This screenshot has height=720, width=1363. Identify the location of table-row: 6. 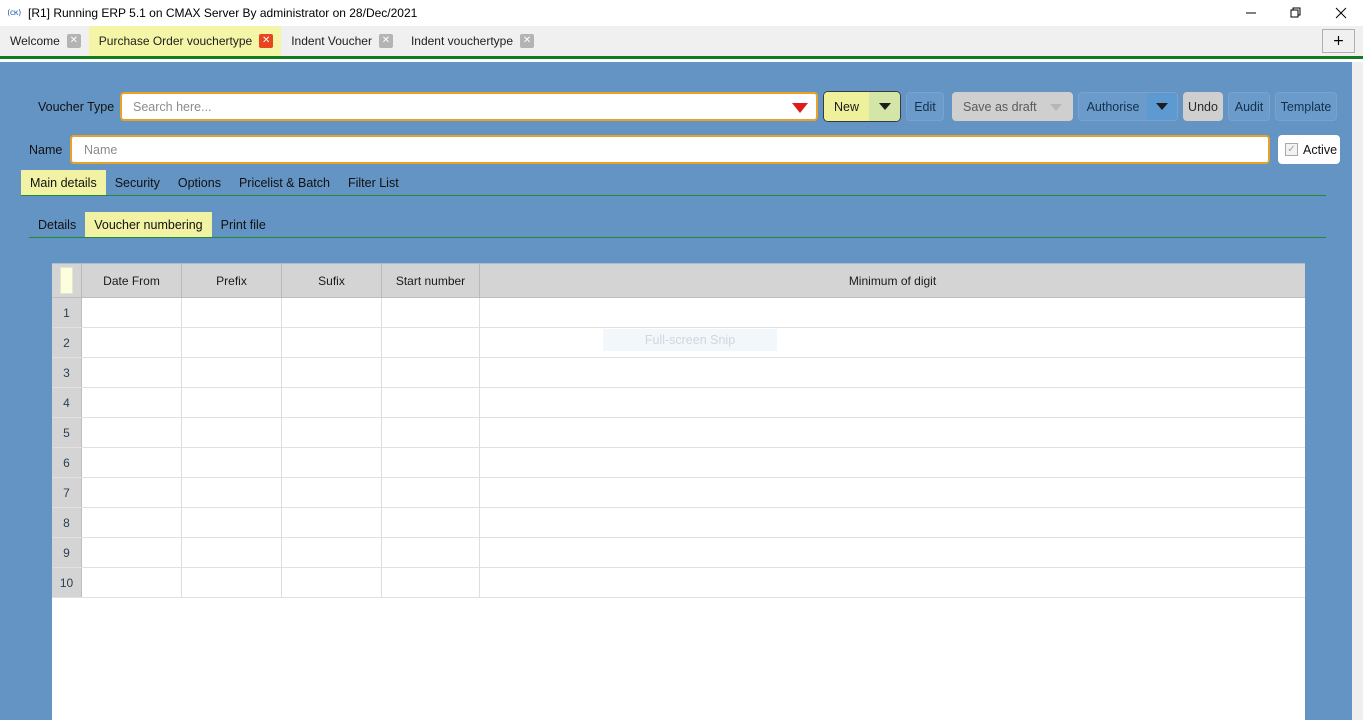
(678, 463).